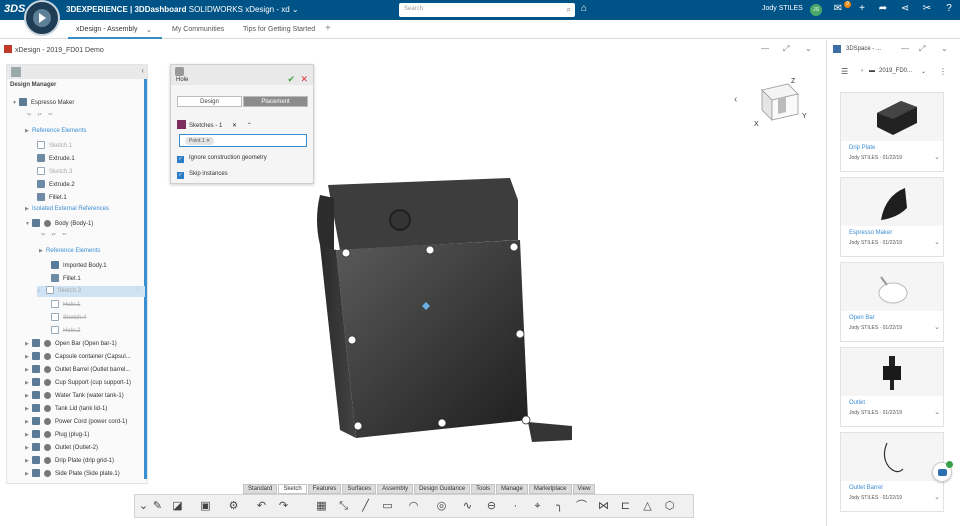  Describe the element at coordinates (862, 71) in the screenshot. I see `chevron-right-icon: ›` at that location.